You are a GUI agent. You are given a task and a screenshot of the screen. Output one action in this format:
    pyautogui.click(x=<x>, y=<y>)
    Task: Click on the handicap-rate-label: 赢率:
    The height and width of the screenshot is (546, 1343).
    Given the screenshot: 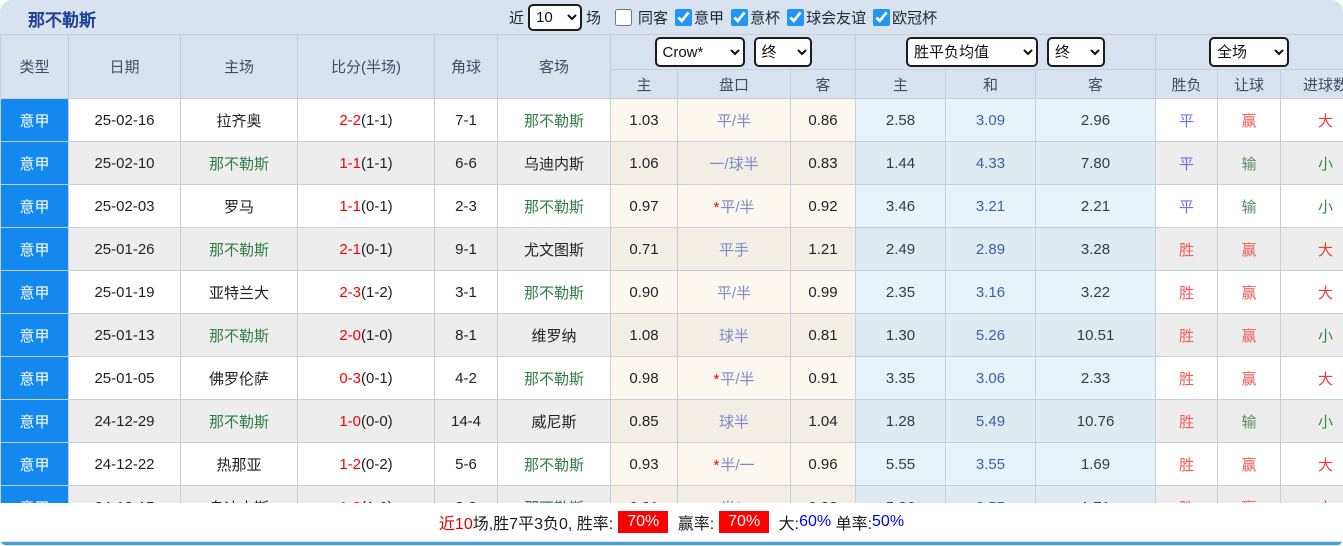 What is the action you would take?
    pyautogui.click(x=694, y=524)
    